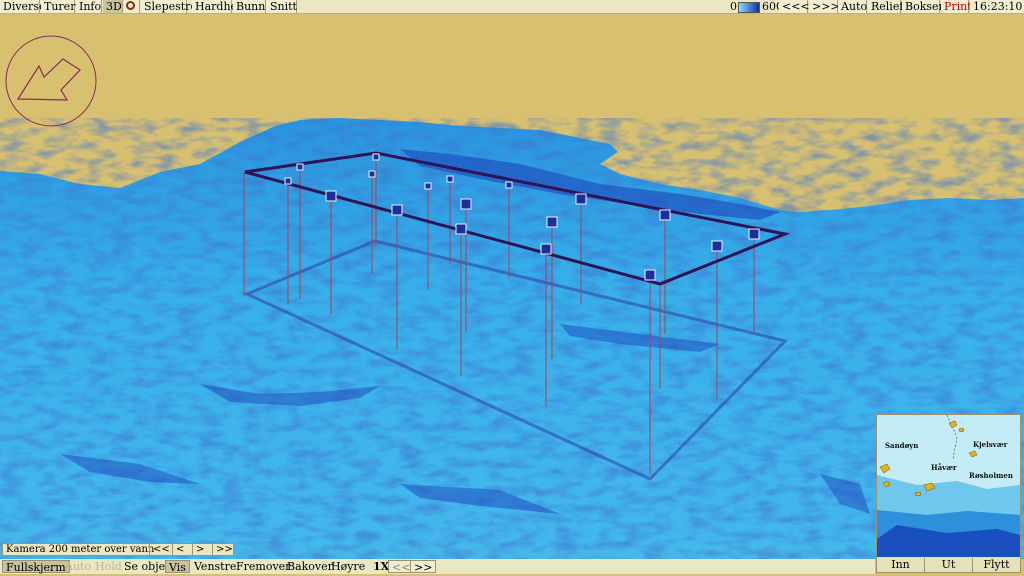  I want to click on camera-nav-back: <, so click(179, 549).